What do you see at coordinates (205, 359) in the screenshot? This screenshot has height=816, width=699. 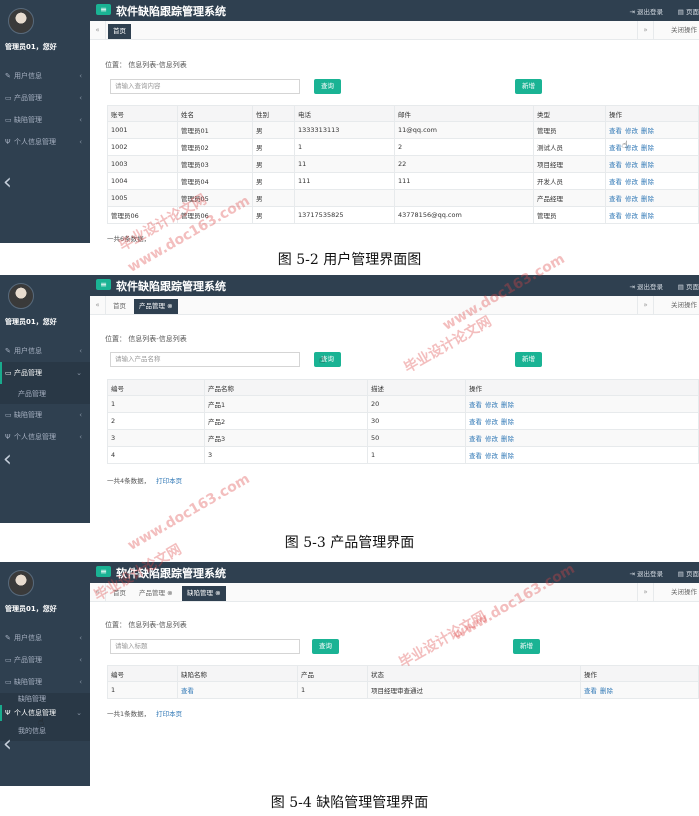 I see `search-input: 请输入产品名称` at bounding box center [205, 359].